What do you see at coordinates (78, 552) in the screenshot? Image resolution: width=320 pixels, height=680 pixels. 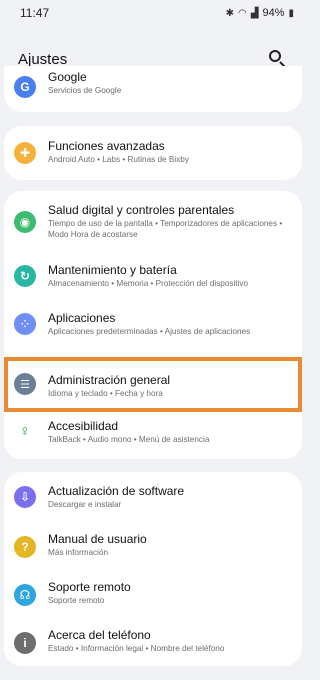 I see `settings-item-sub: Más información` at bounding box center [78, 552].